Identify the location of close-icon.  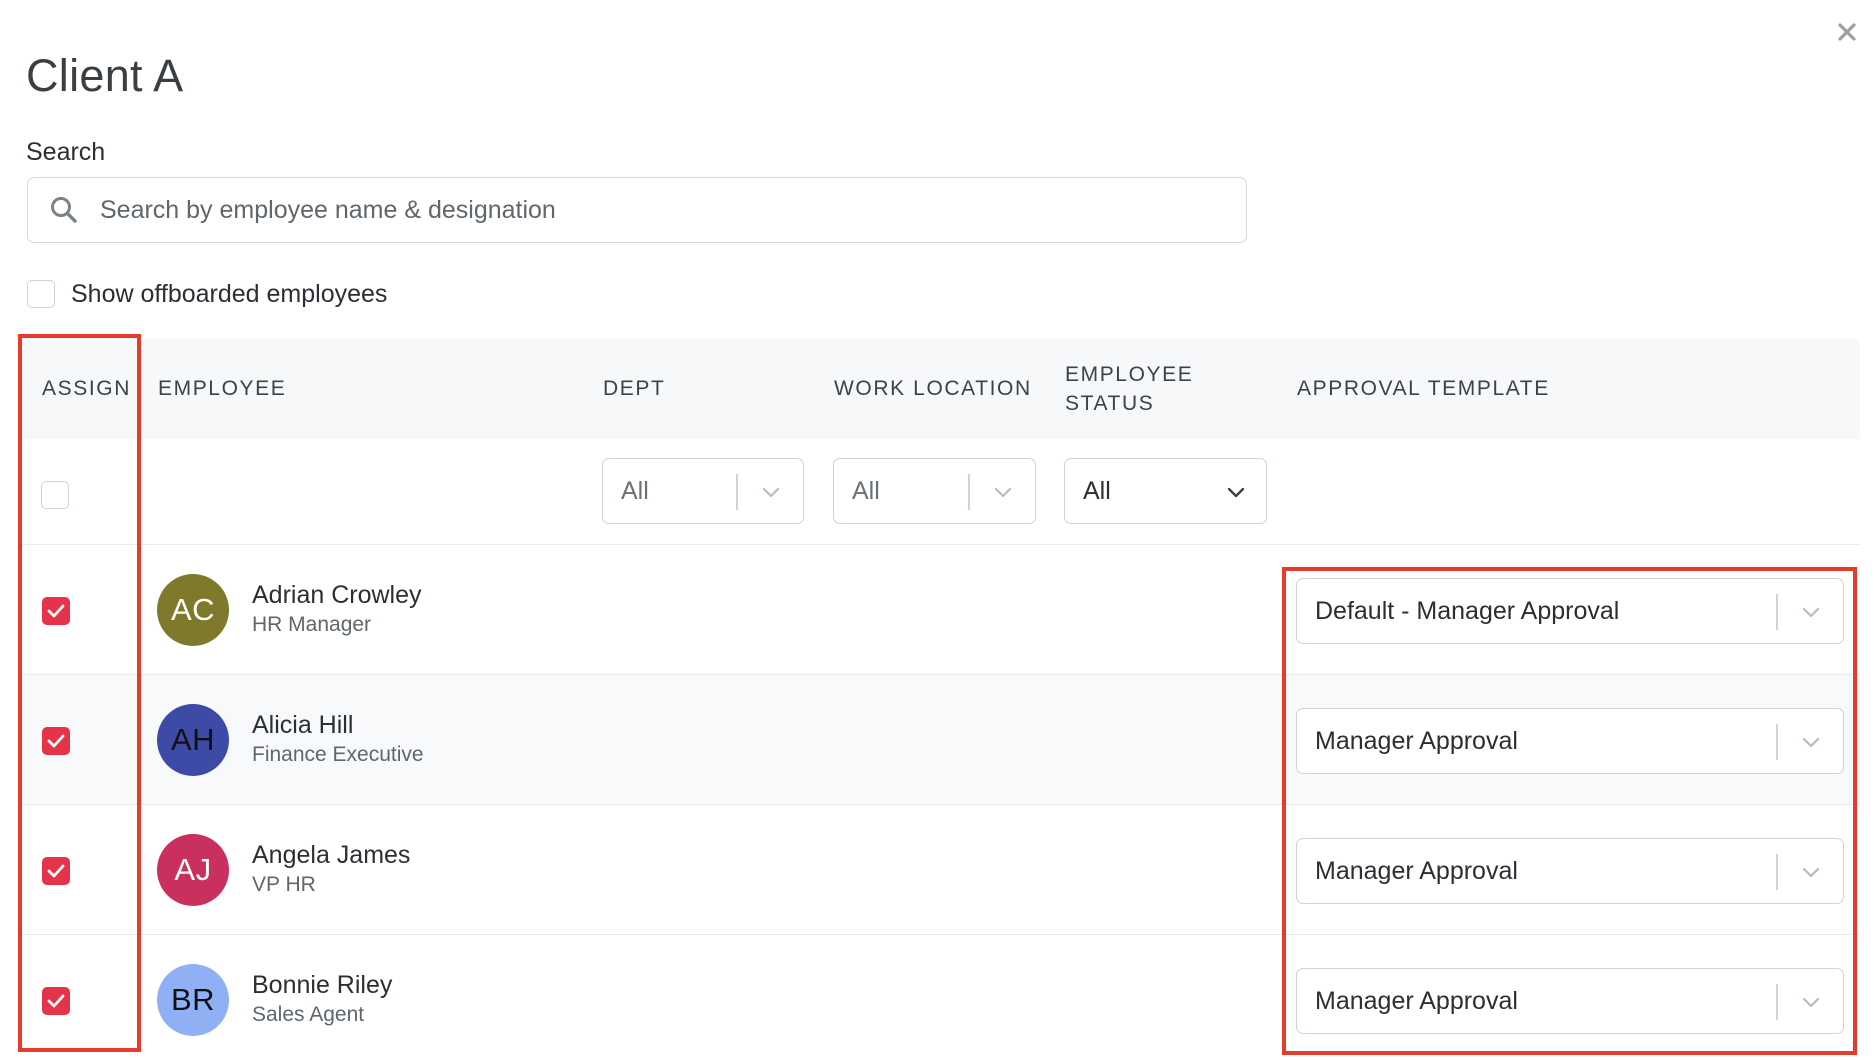
(1847, 32).